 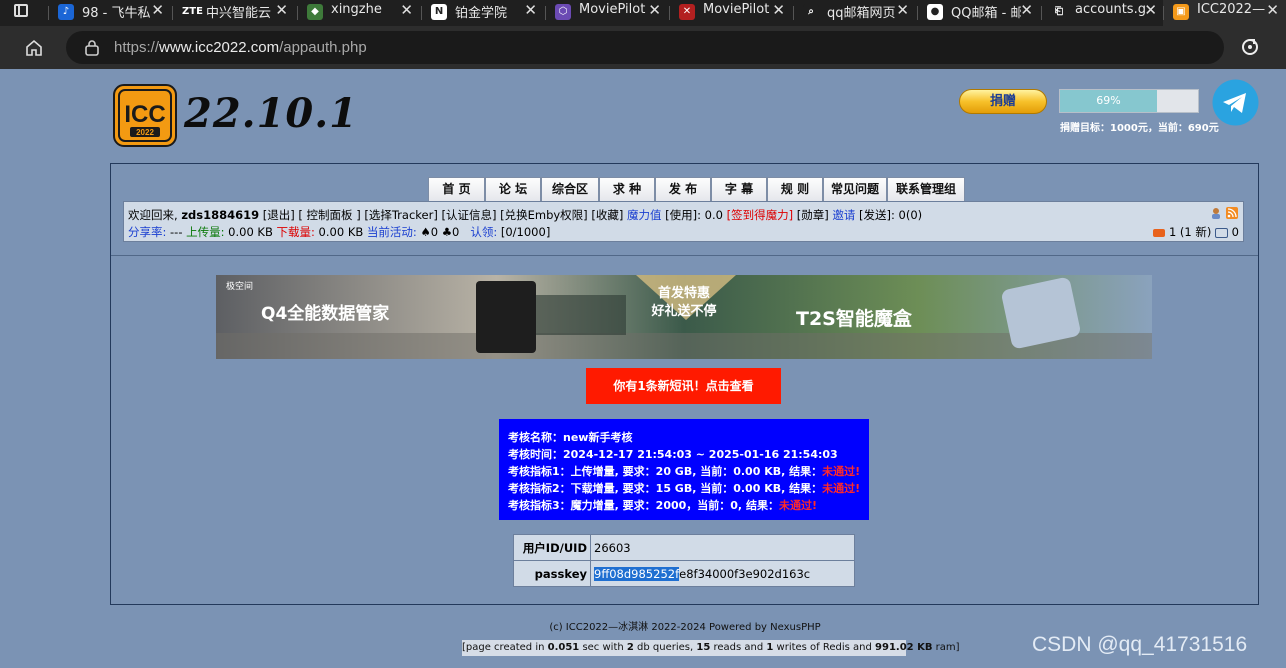 I want to click on browser-tab: ▣ ICC2022— ✕, so click(x=1224, y=13).